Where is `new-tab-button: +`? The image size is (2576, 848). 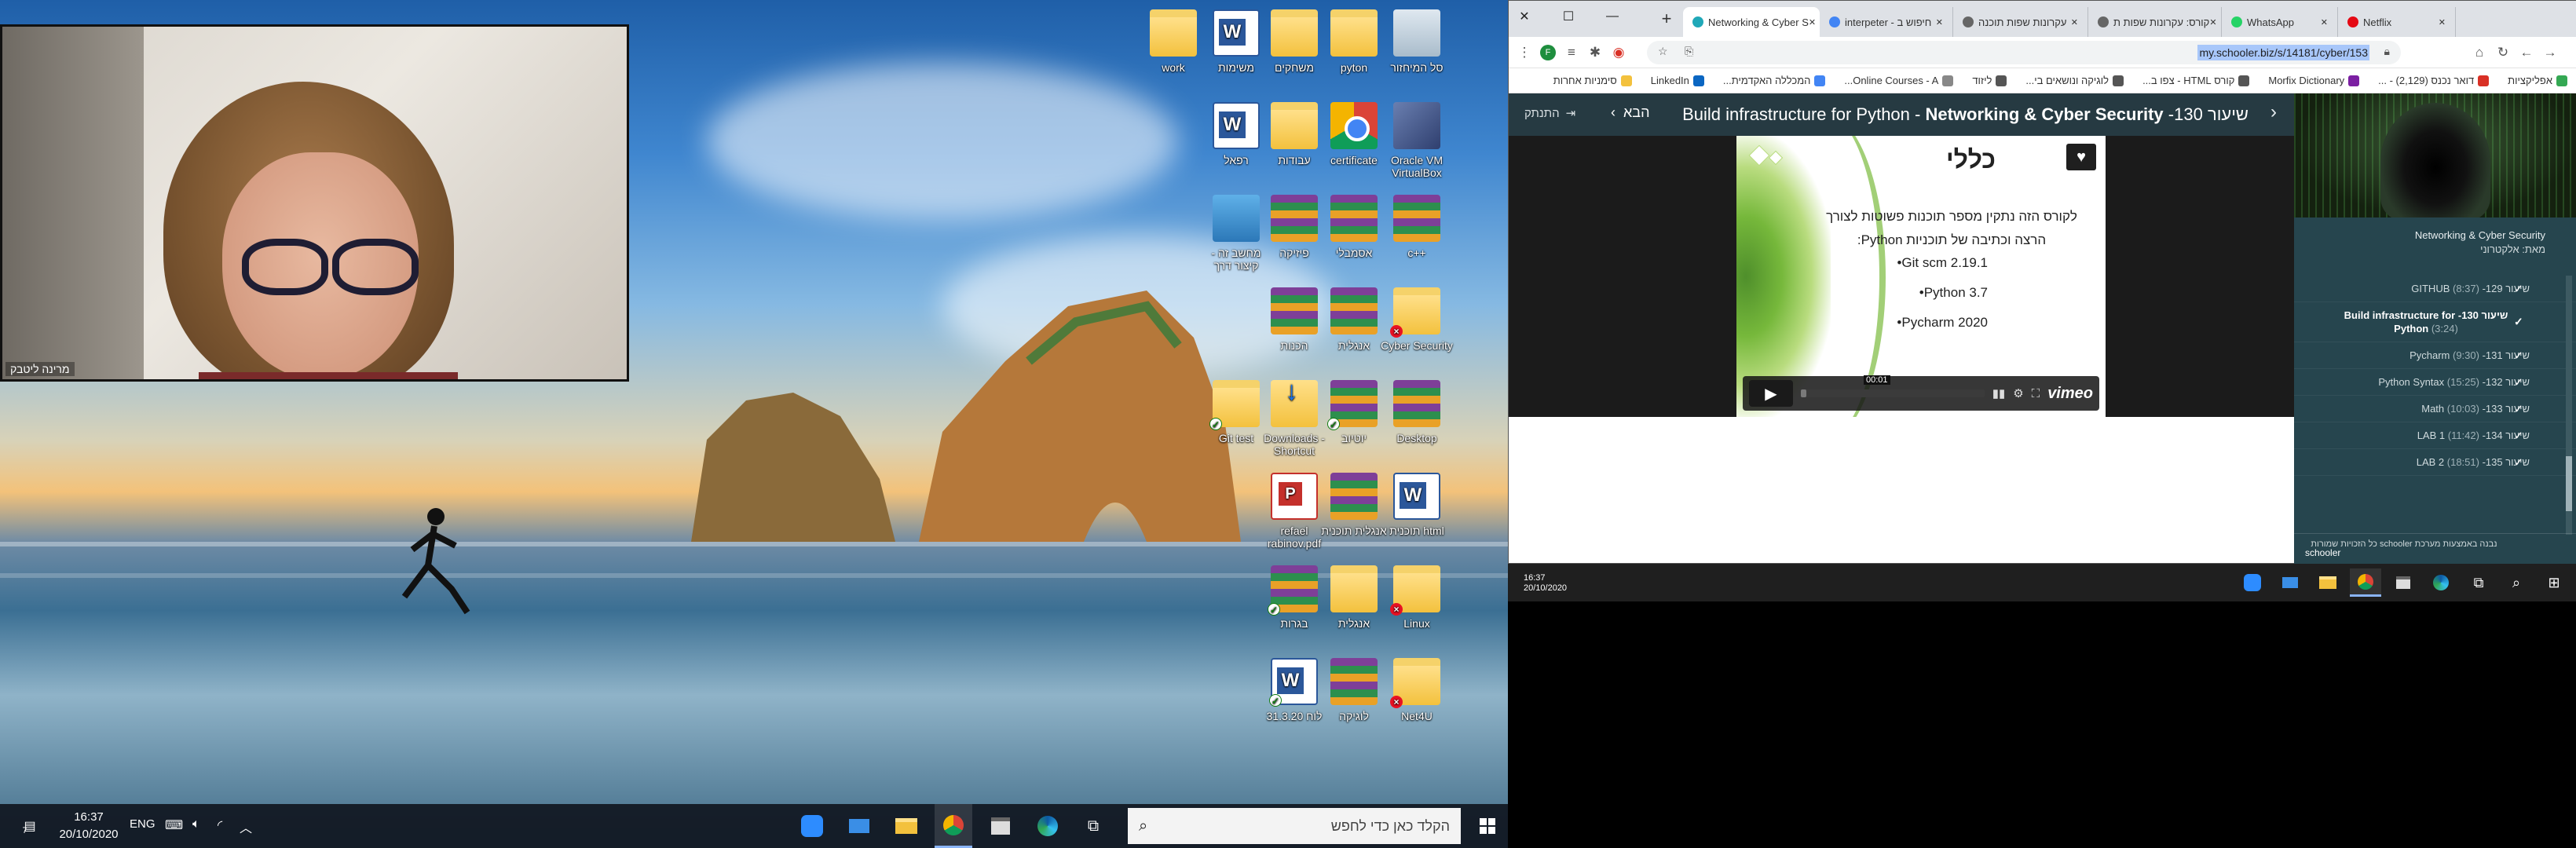 new-tab-button: + is located at coordinates (1666, 19).